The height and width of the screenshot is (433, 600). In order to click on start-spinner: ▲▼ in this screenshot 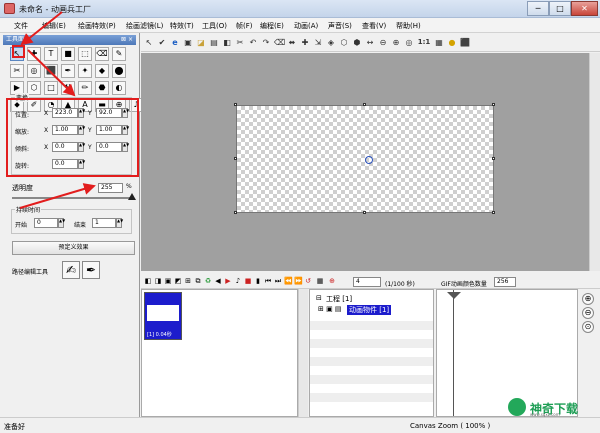, I will do `click(61, 223)`.